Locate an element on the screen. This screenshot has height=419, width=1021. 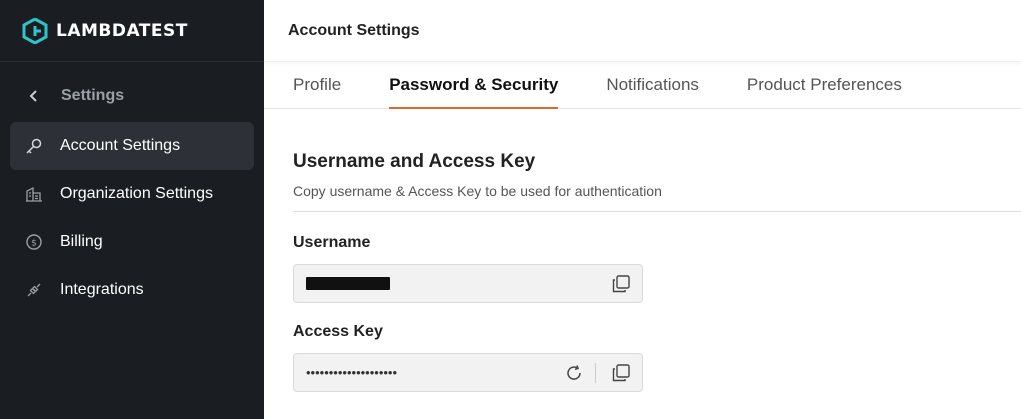
section-divider is located at coordinates (657, 211).